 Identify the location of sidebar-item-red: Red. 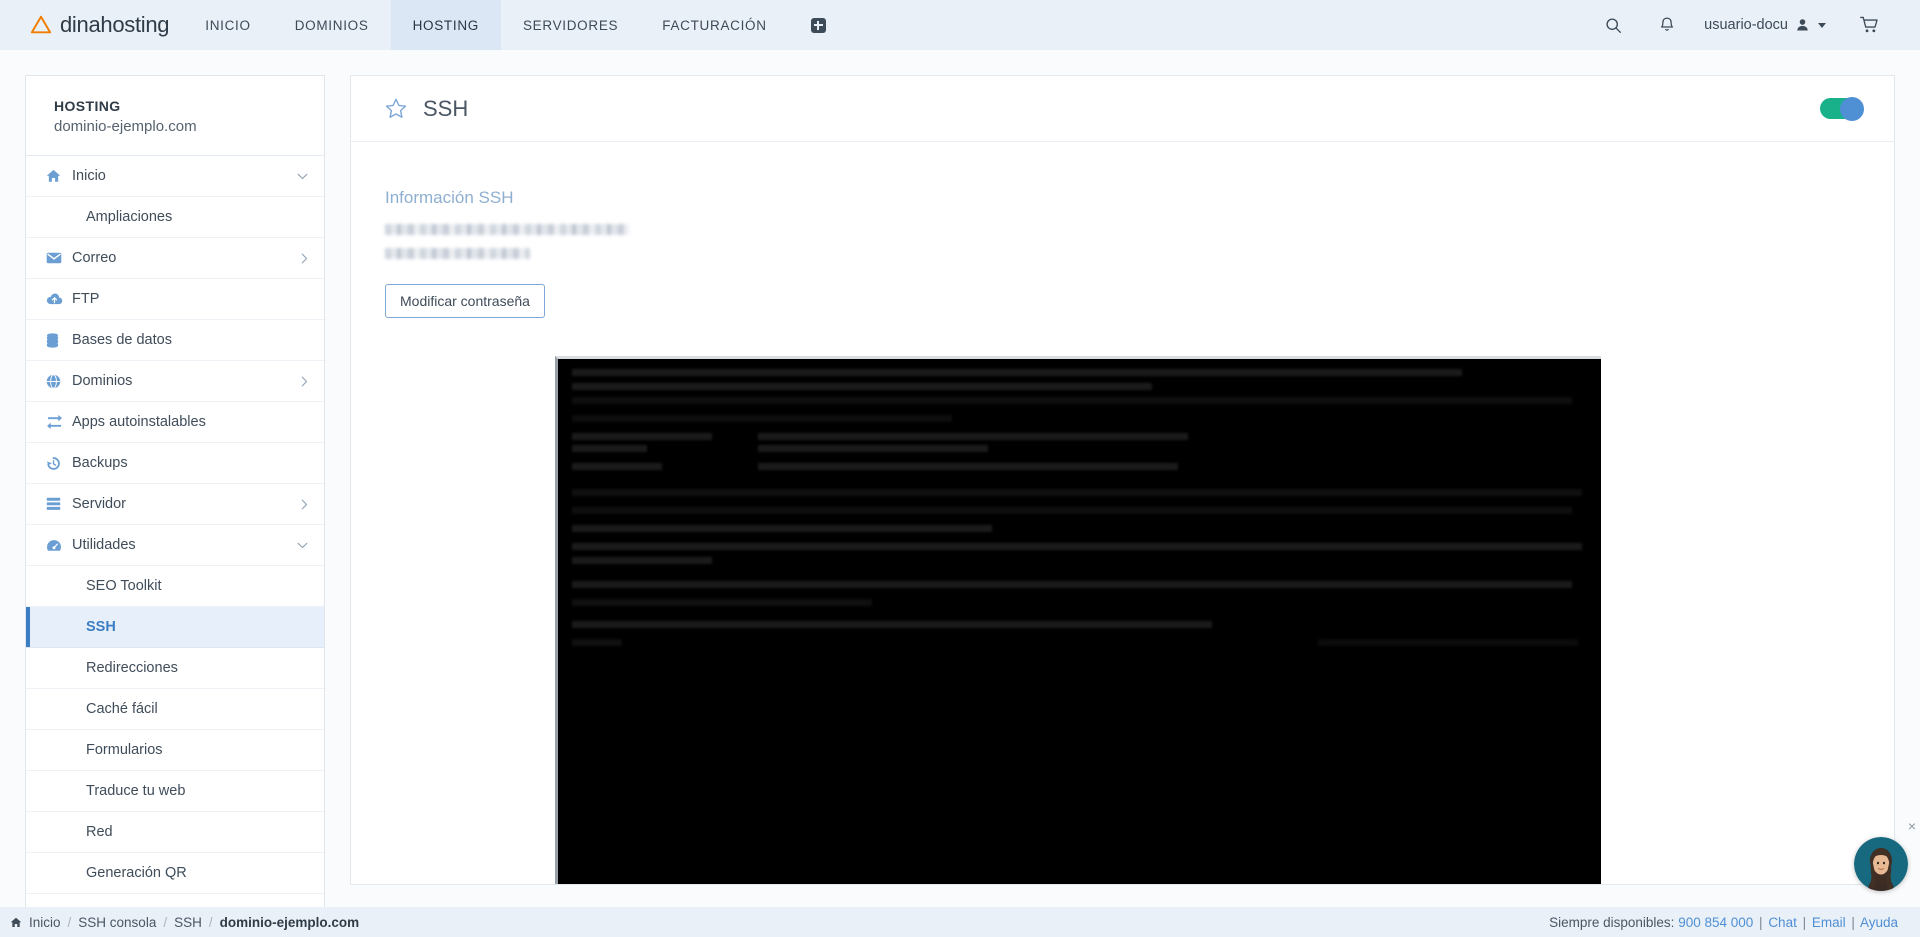
(175, 832).